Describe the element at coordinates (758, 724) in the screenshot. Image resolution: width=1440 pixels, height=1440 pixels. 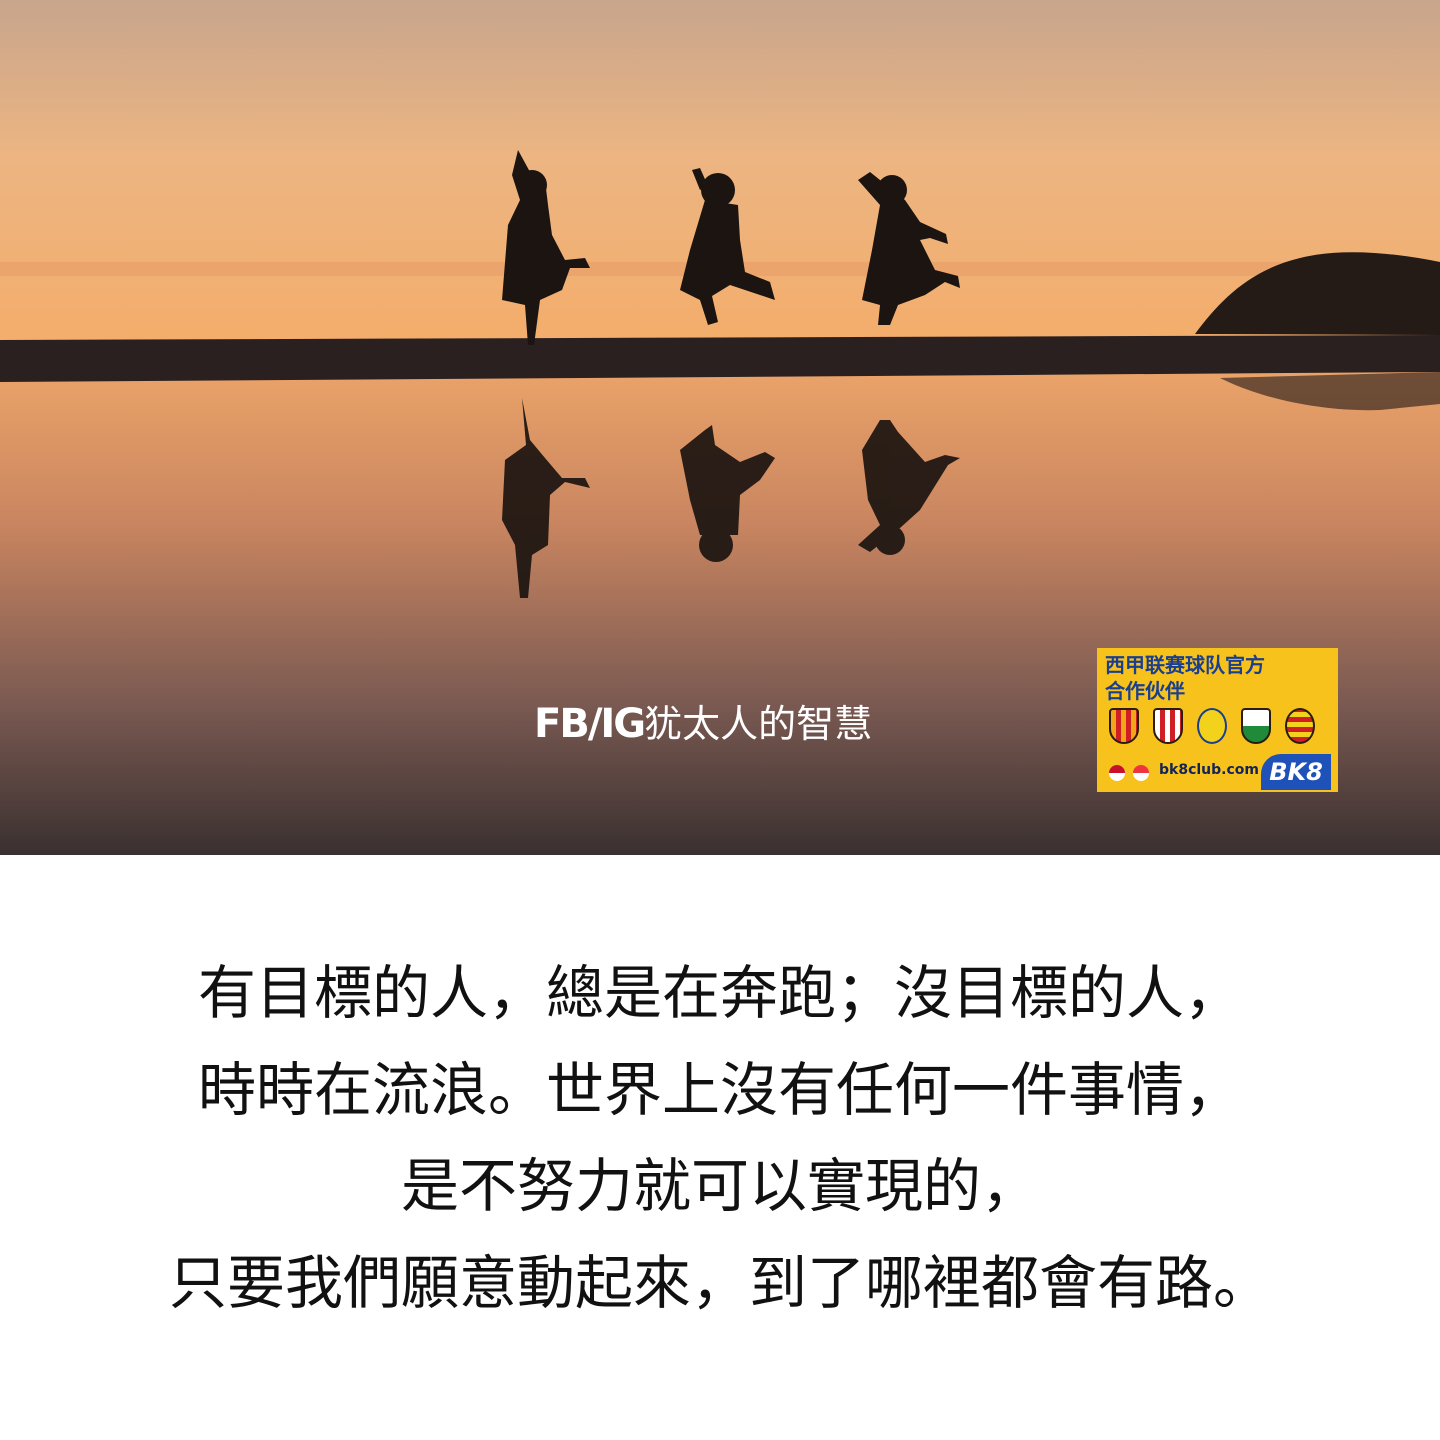
I see `watermark-name: 犹太人的智慧` at that location.